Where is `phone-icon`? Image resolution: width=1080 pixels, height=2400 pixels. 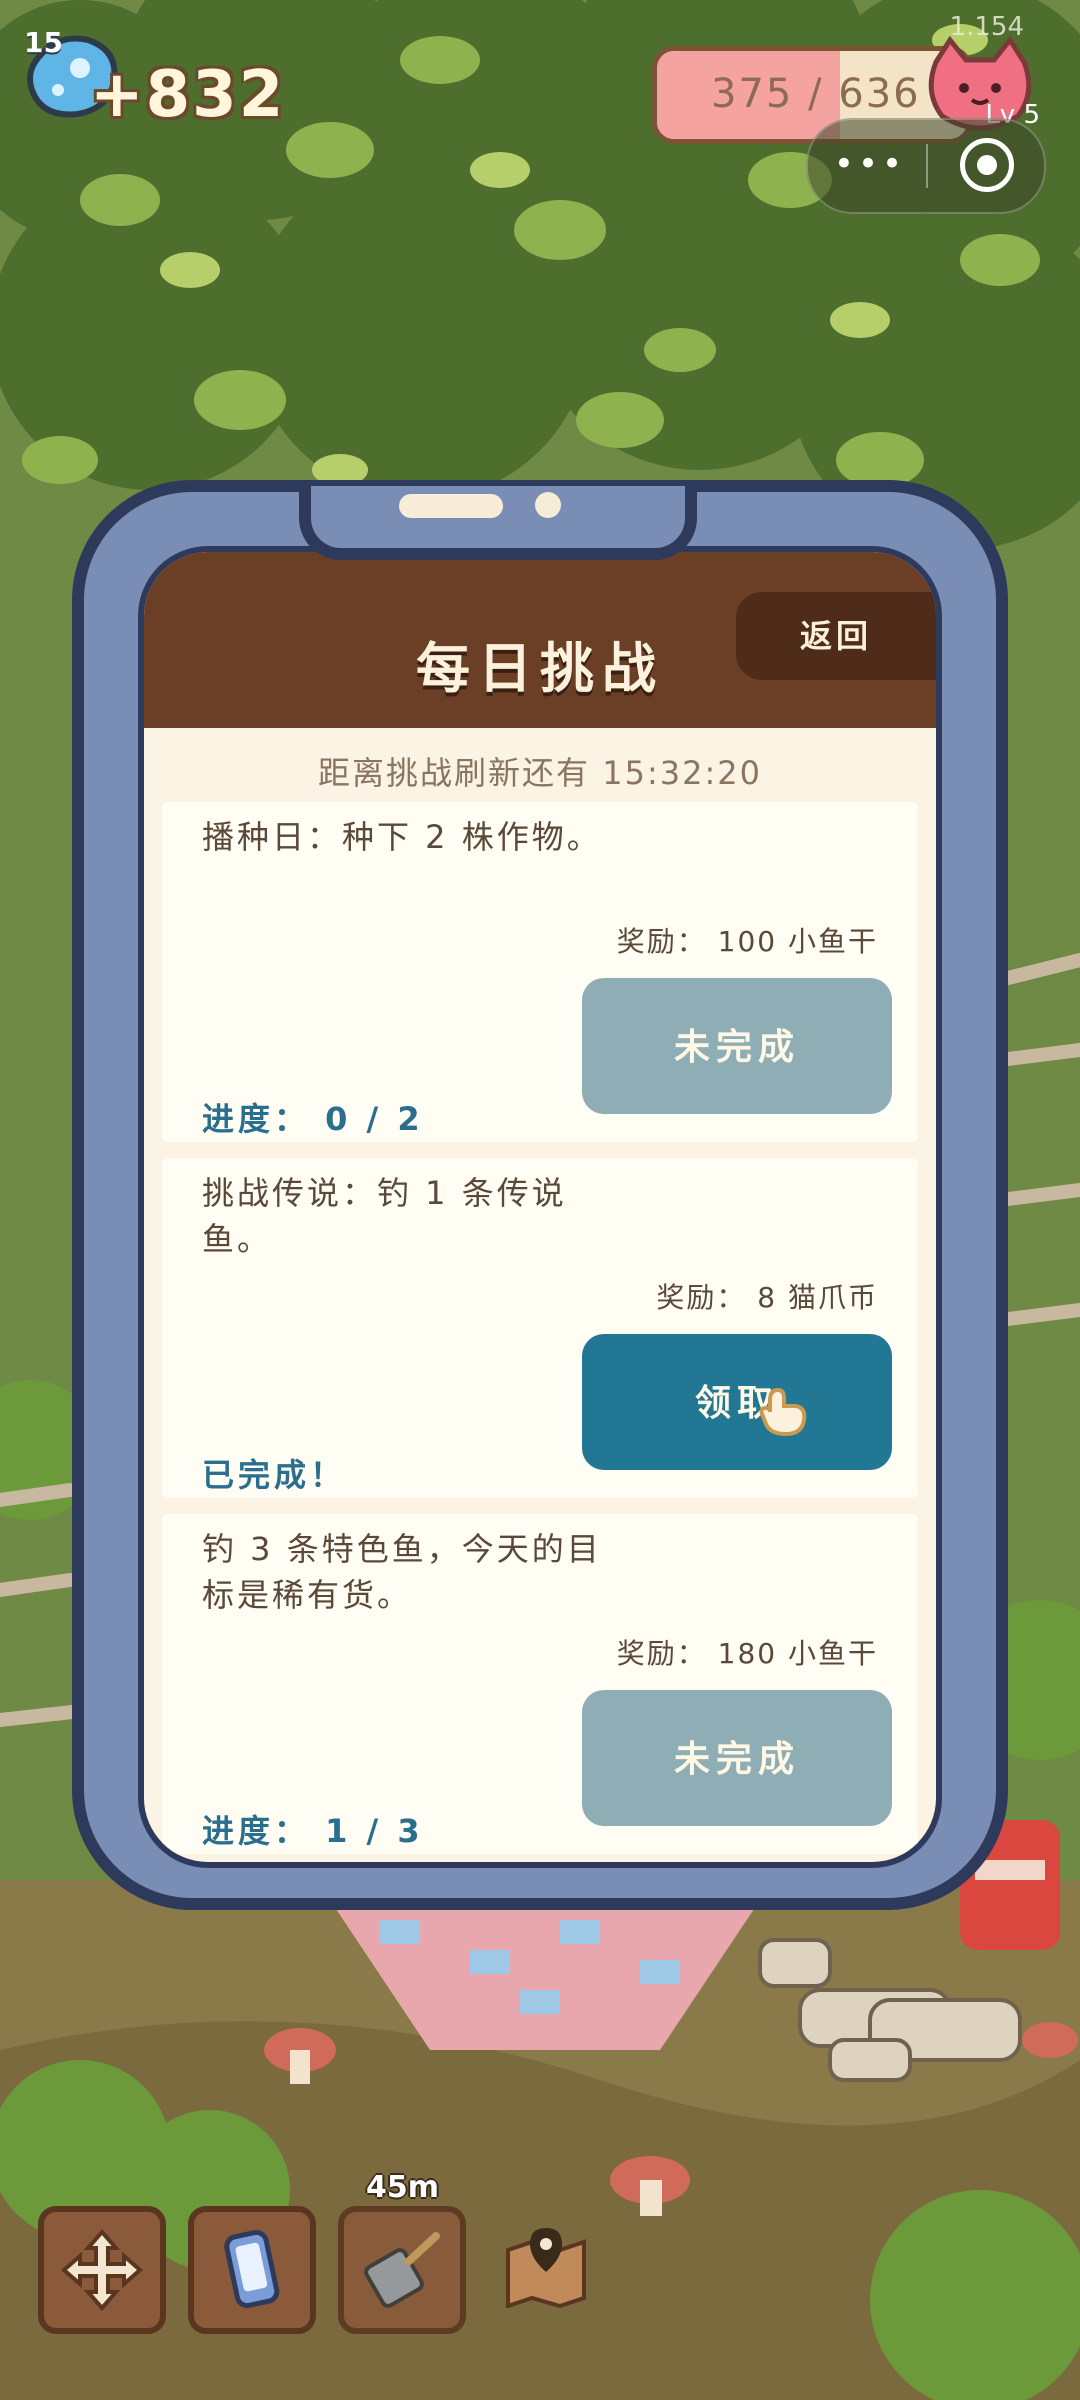 phone-icon is located at coordinates (252, 2269).